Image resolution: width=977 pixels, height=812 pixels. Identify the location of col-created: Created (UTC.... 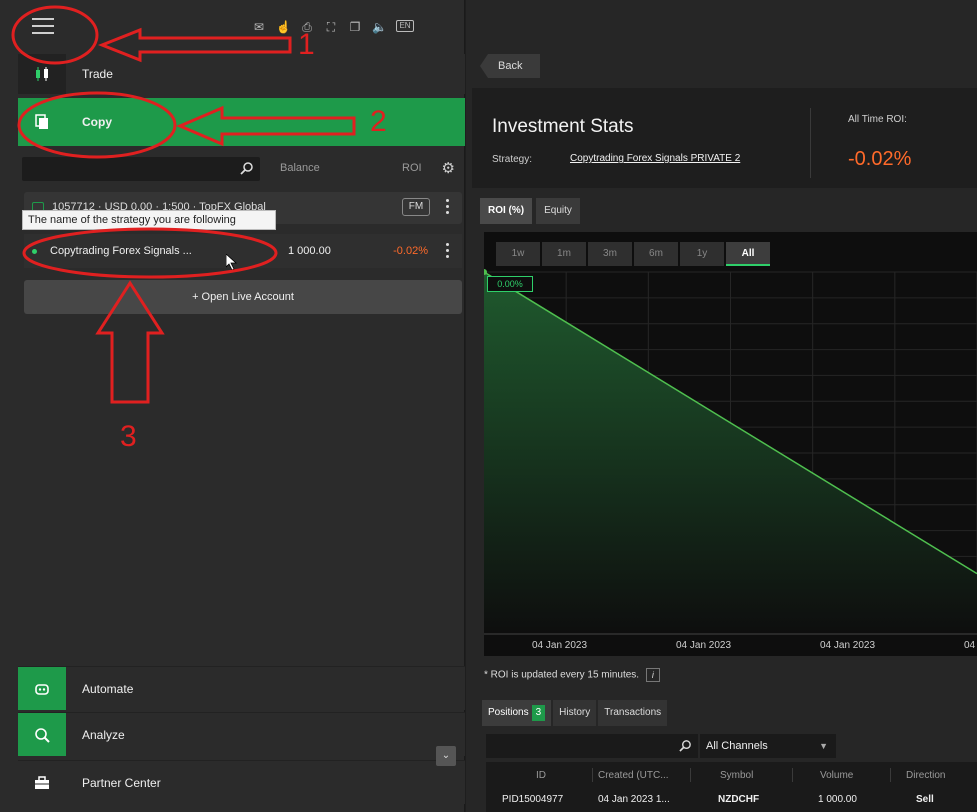
(633, 775).